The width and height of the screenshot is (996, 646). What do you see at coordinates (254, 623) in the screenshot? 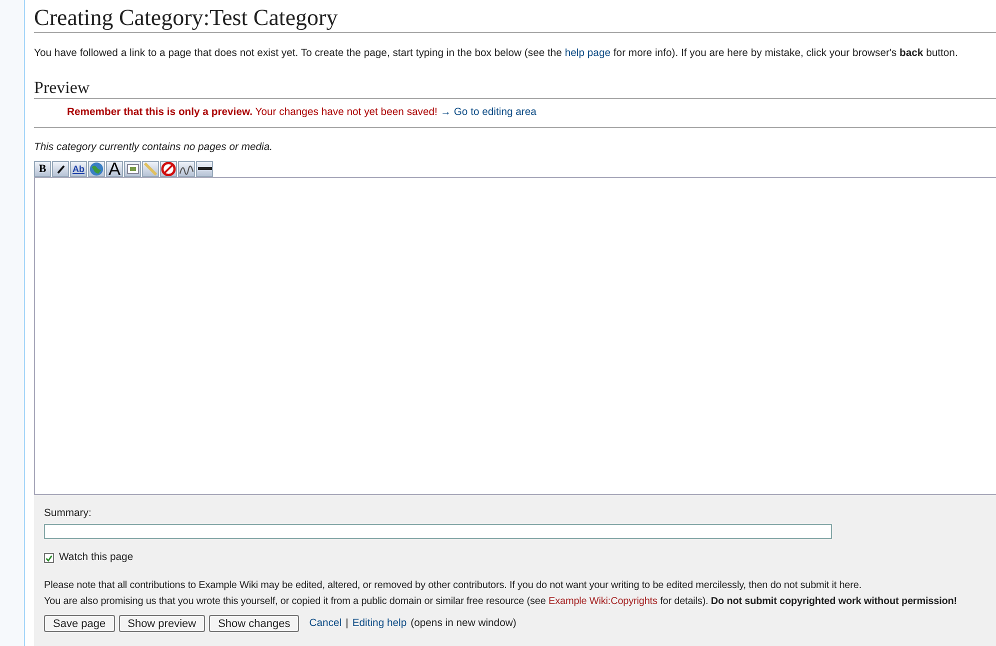
I see `form-button: Show changes` at bounding box center [254, 623].